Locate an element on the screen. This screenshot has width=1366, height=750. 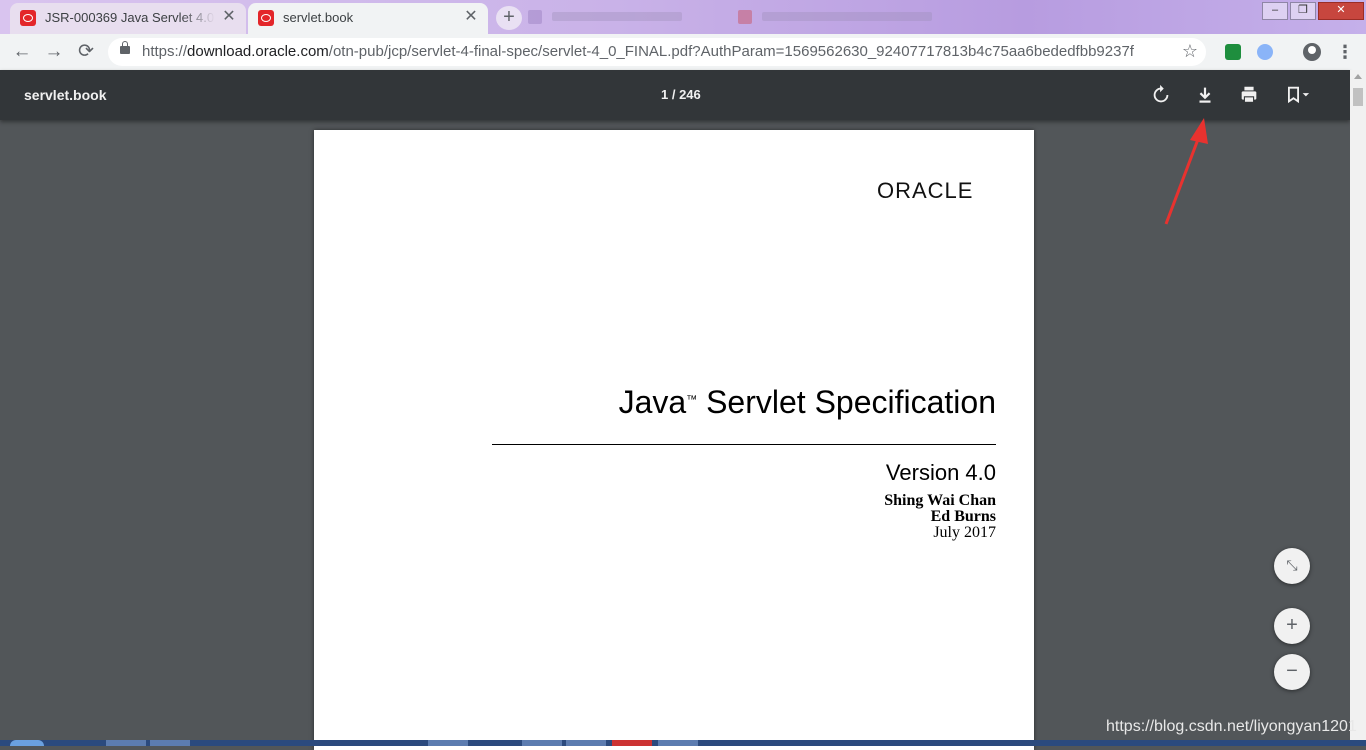
back-icon: ← is located at coordinates (22, 52).